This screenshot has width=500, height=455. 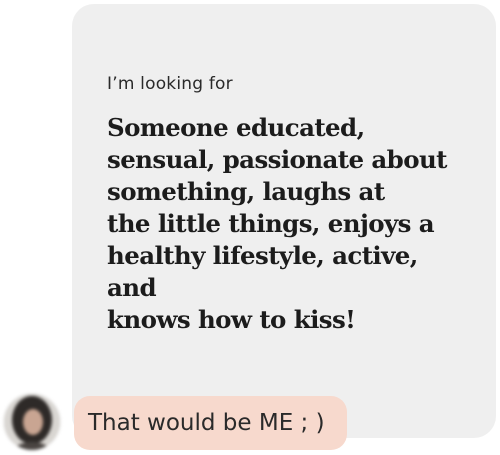 I want to click on prompt-answer-line: Someone educated,, so click(x=236, y=127).